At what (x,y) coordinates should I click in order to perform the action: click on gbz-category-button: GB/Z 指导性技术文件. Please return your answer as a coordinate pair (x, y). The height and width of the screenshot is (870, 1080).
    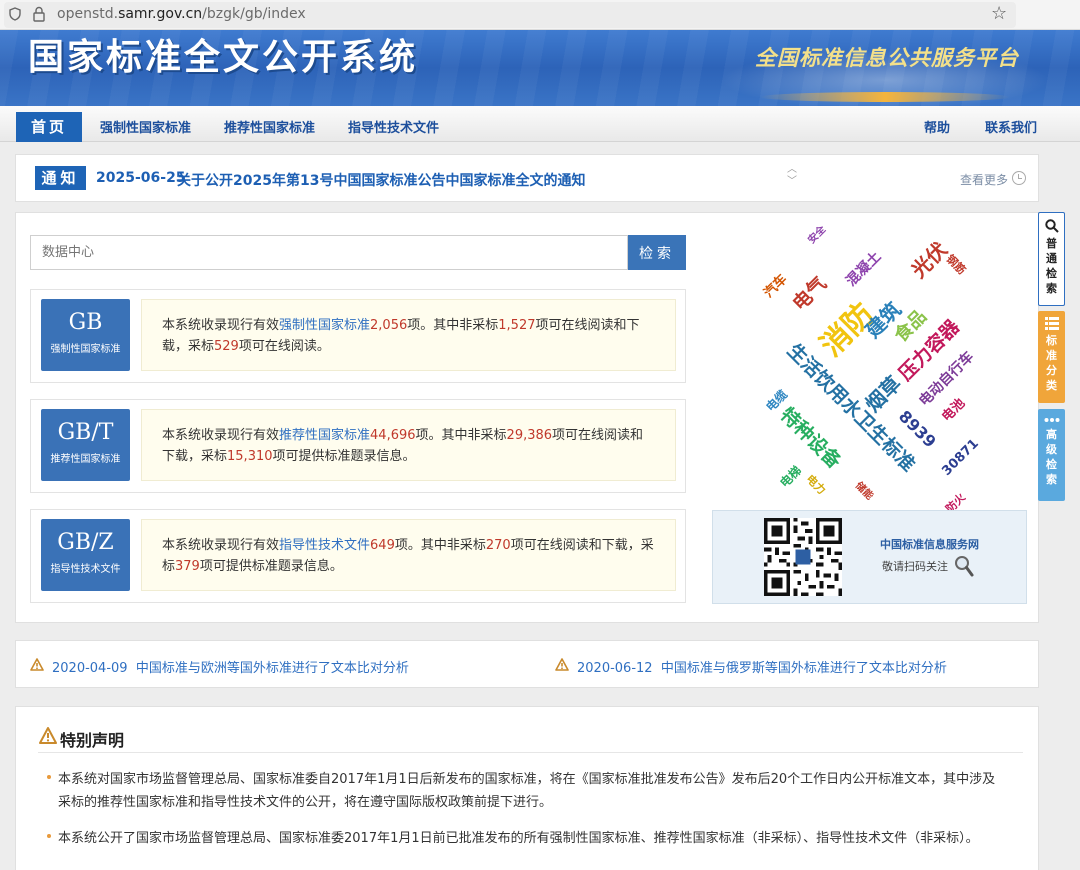
    Looking at the image, I should click on (85, 555).